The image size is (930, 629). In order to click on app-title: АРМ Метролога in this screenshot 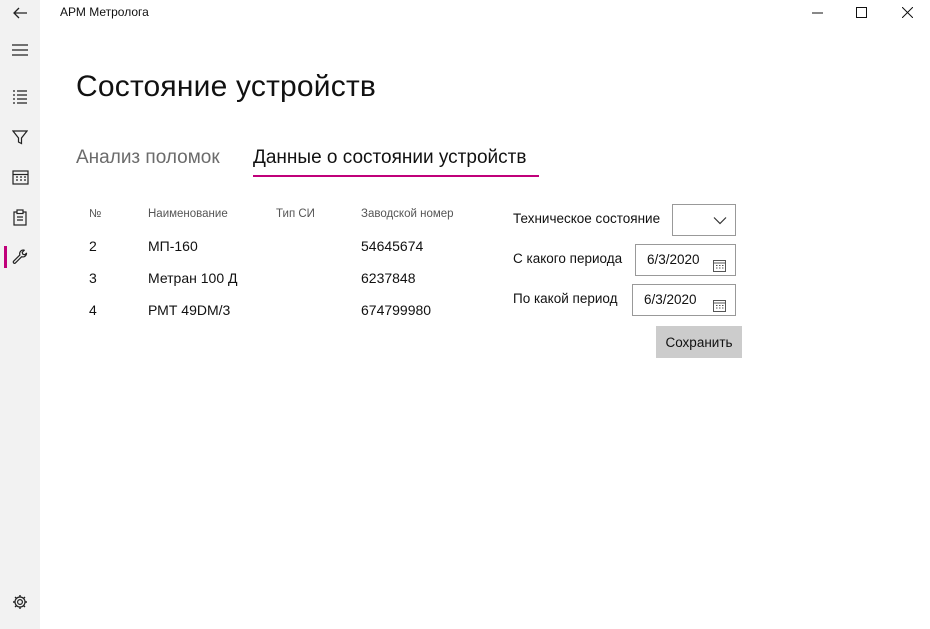, I will do `click(104, 12)`.